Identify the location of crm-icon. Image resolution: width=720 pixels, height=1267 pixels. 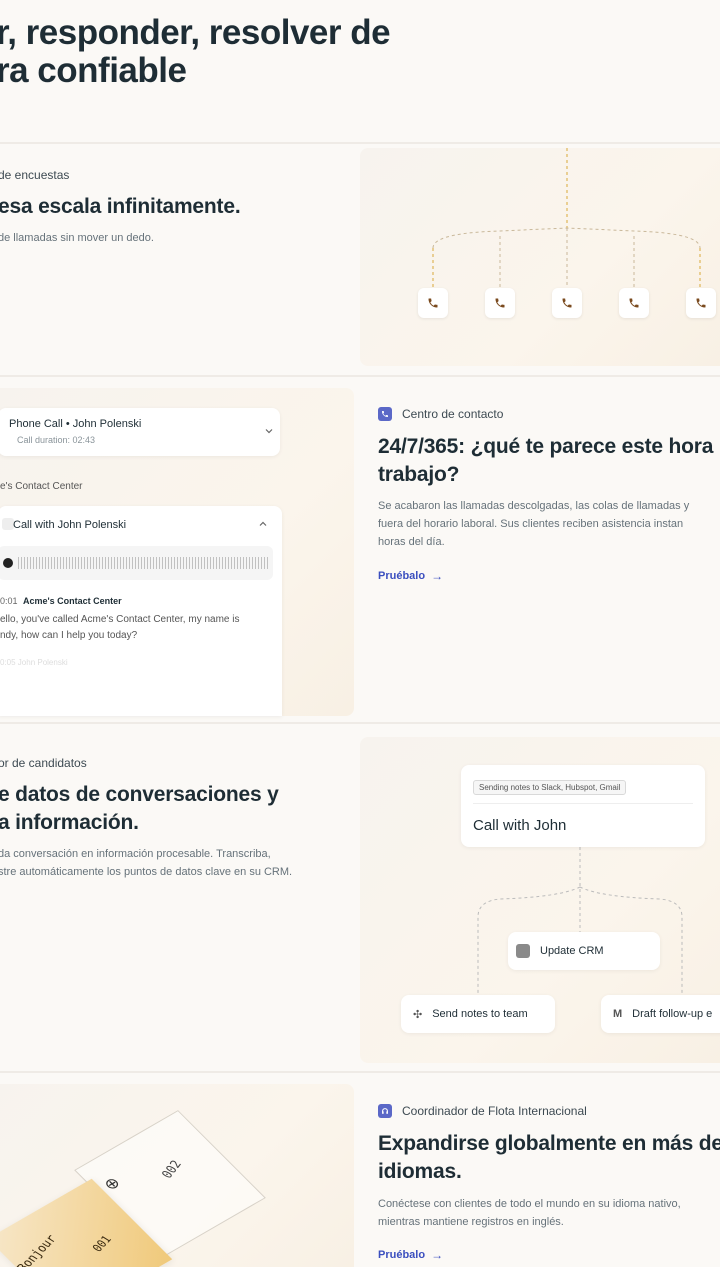
(523, 951).